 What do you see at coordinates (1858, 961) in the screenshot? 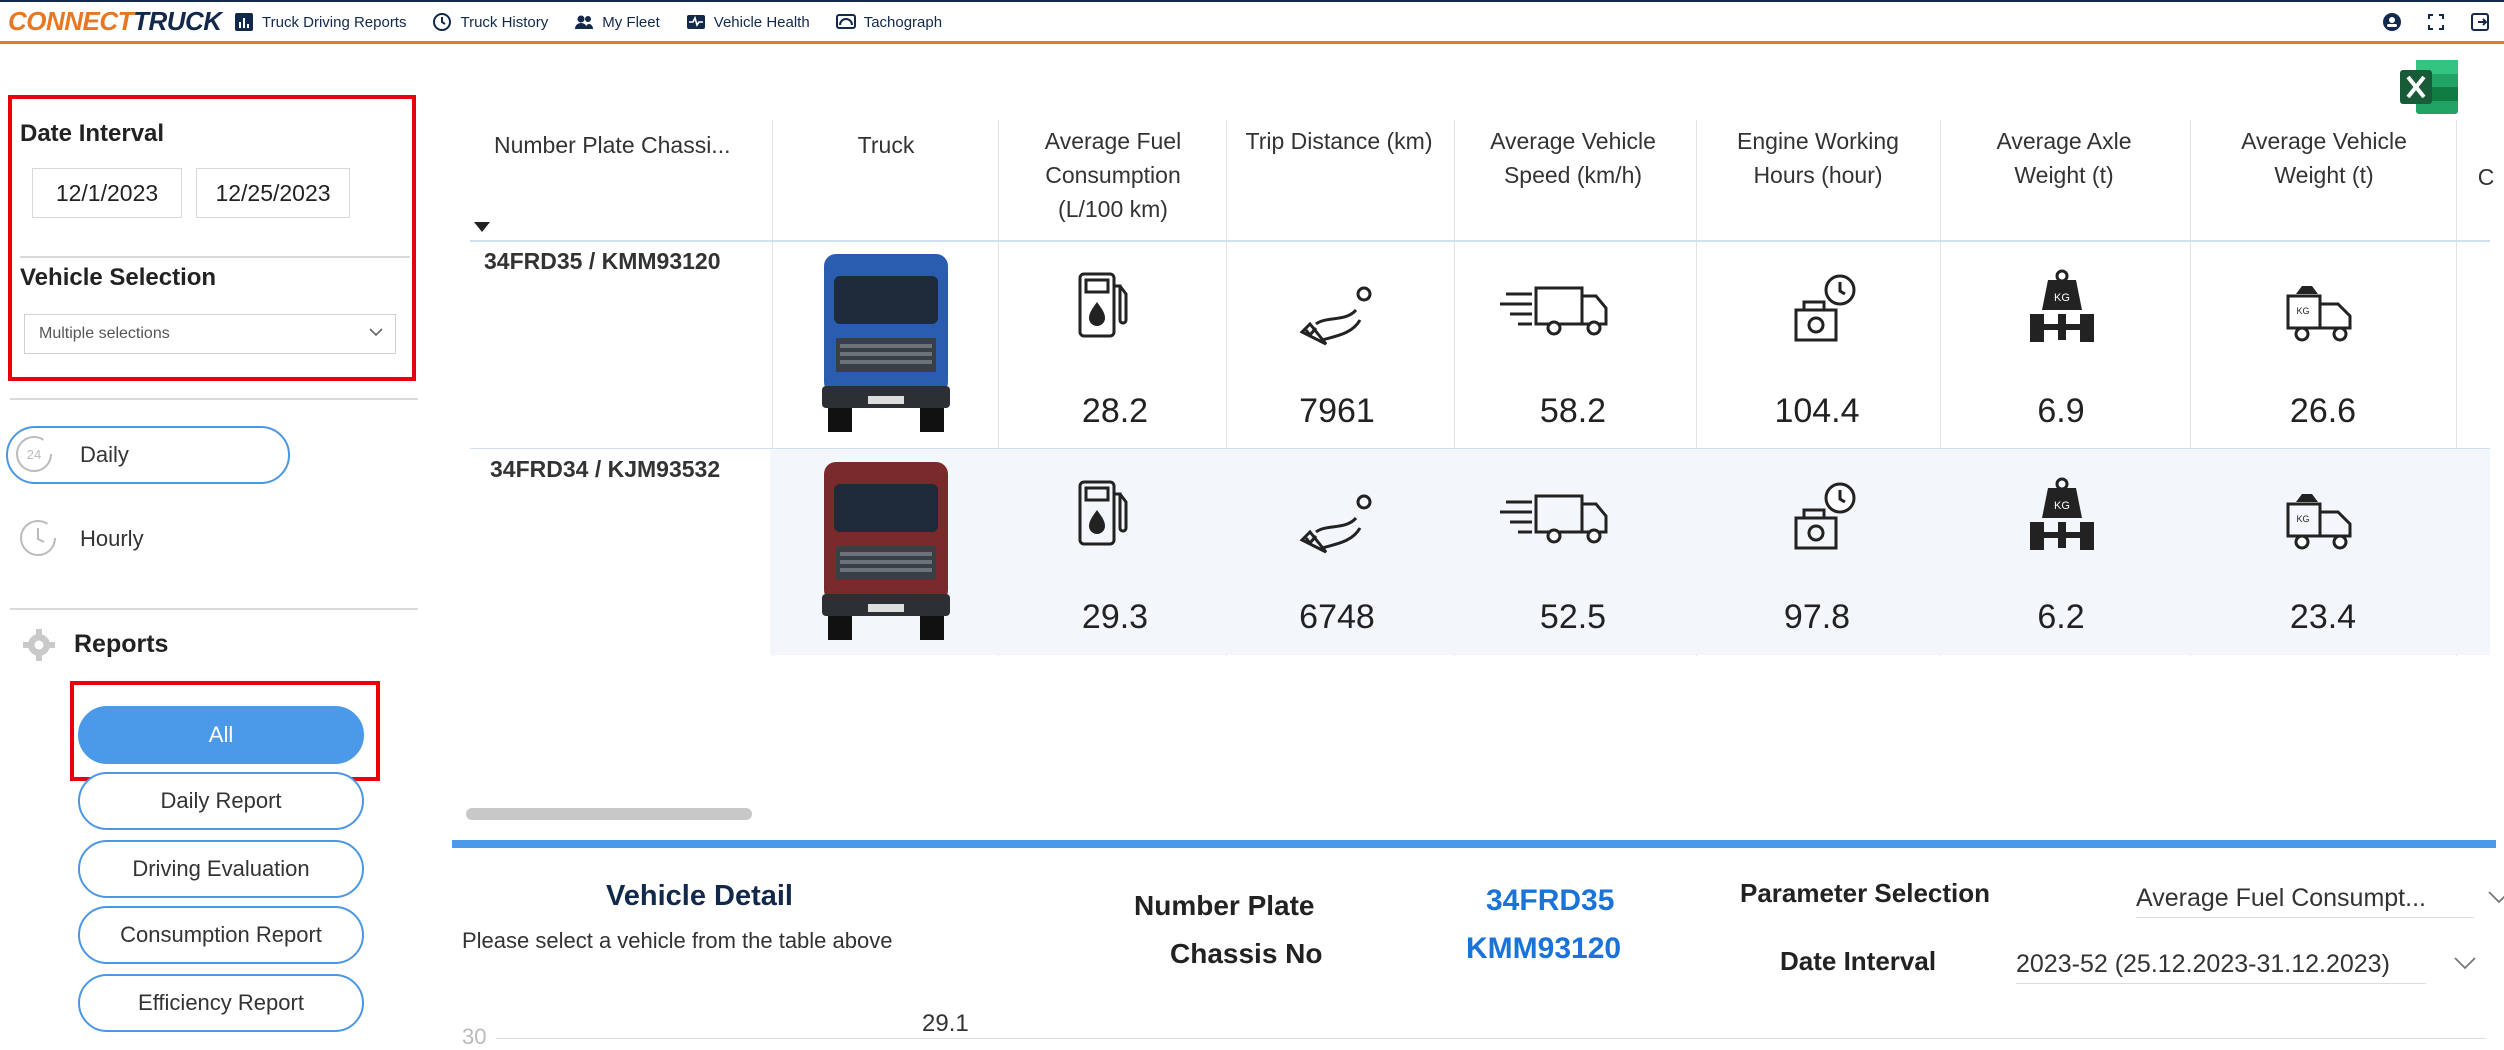
I see `date-interval-detail-label: Date Interval` at bounding box center [1858, 961].